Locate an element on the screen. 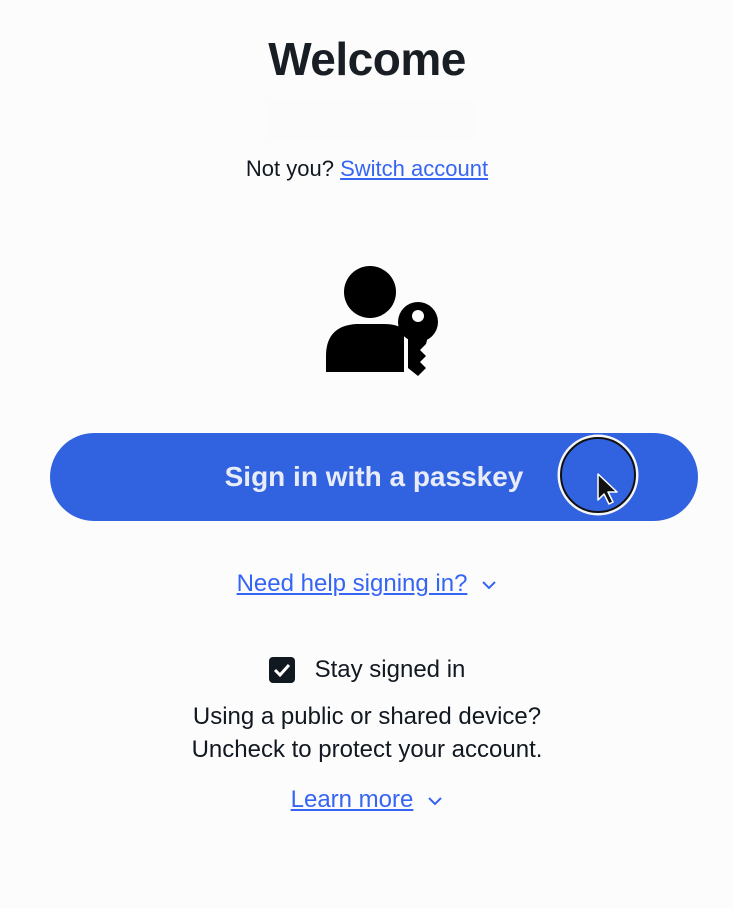 This screenshot has height=908, width=734. stay-signed-in-label: Stay signed in is located at coordinates (390, 669).